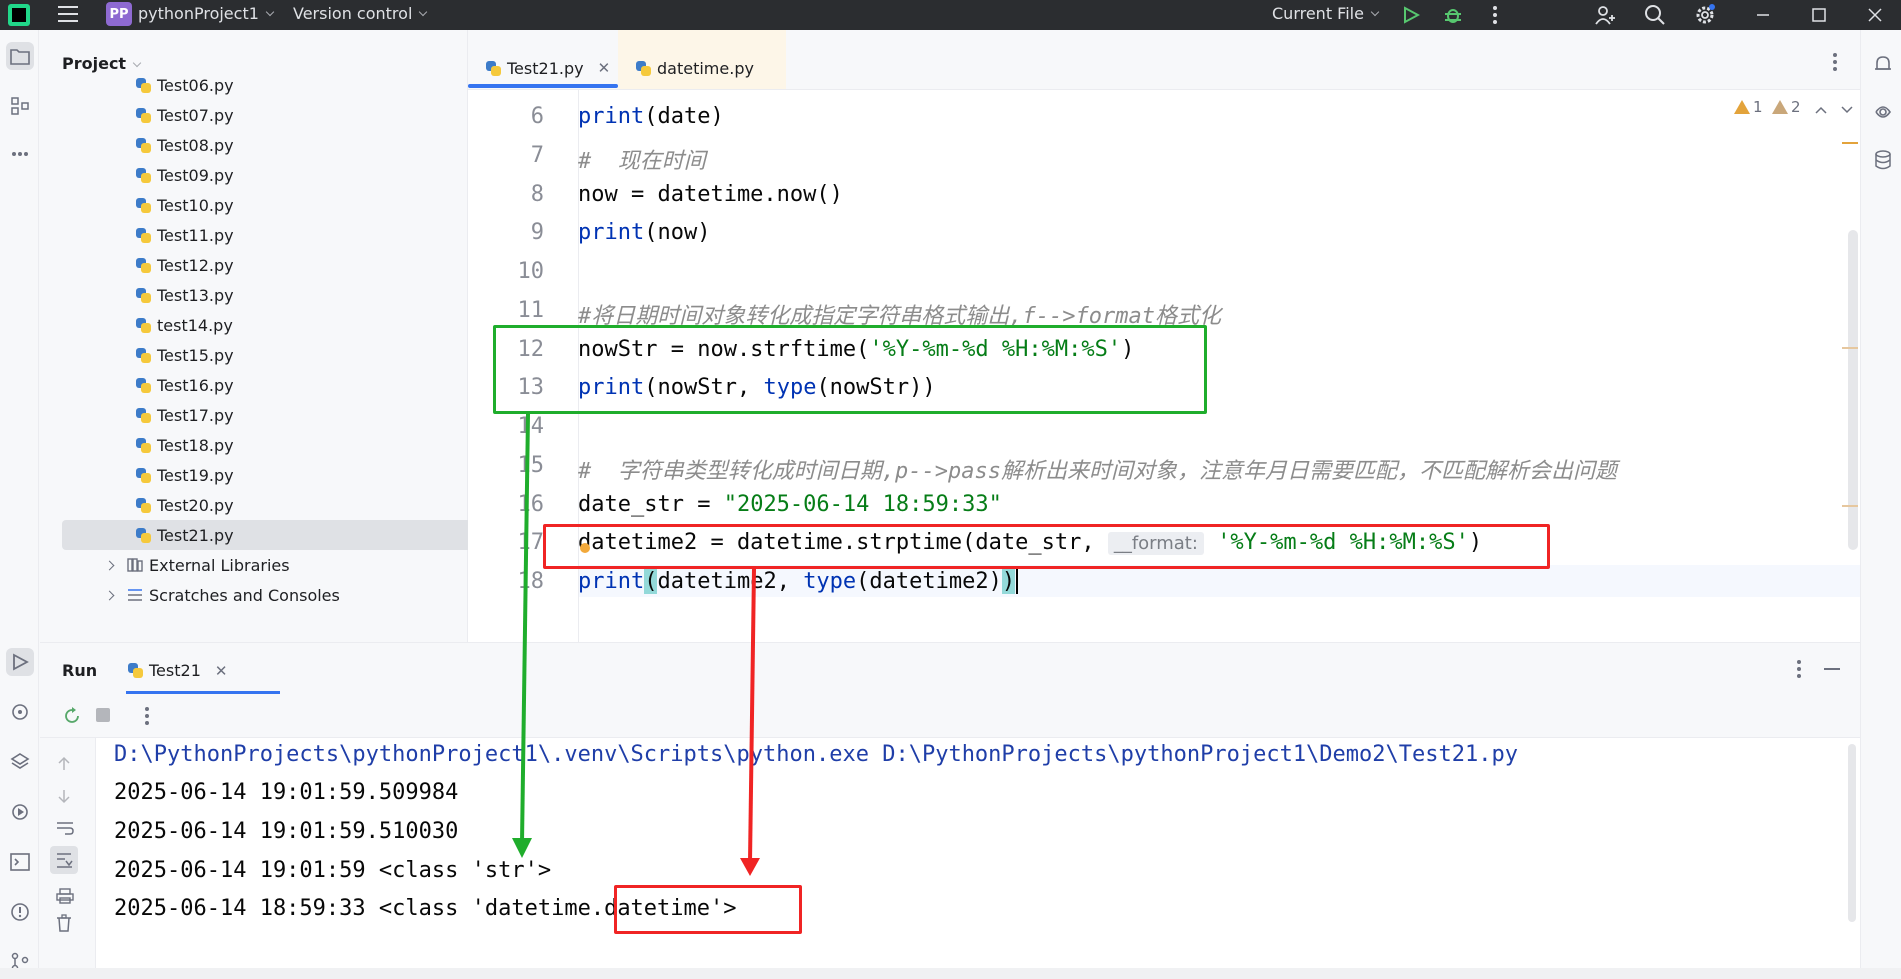 The image size is (1901, 979). What do you see at coordinates (525, 628) in the screenshot?
I see `green-arrow-line` at bounding box center [525, 628].